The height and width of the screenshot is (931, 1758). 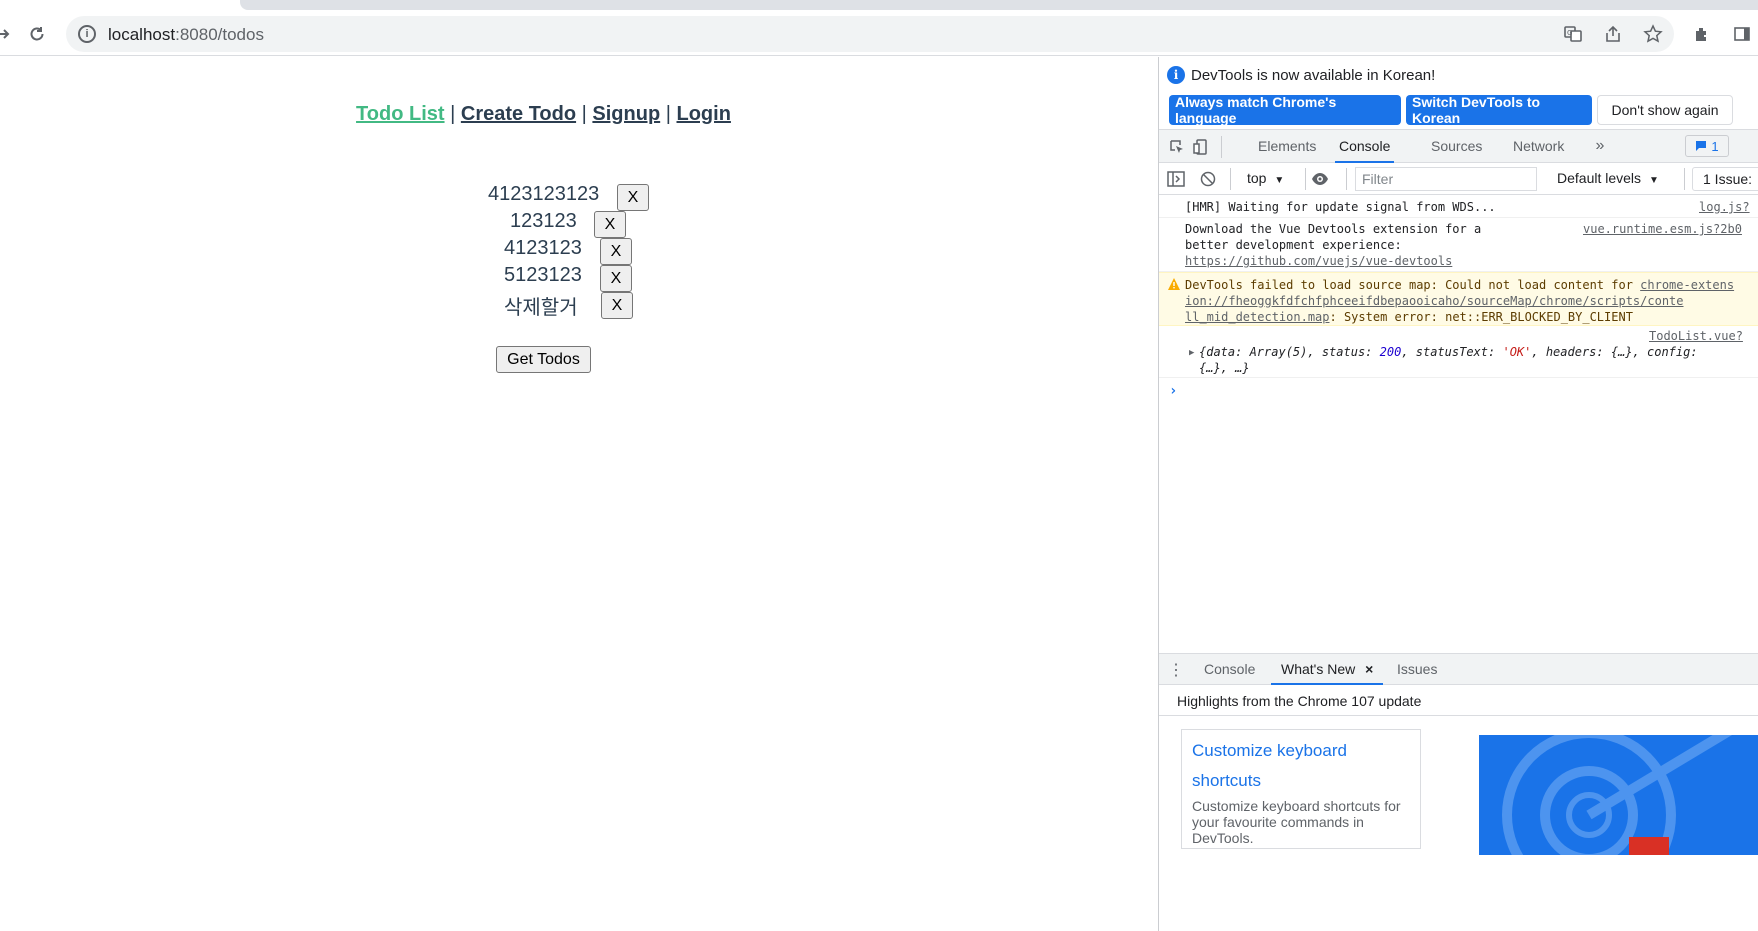 I want to click on extensions-icon, so click(x=1702, y=34).